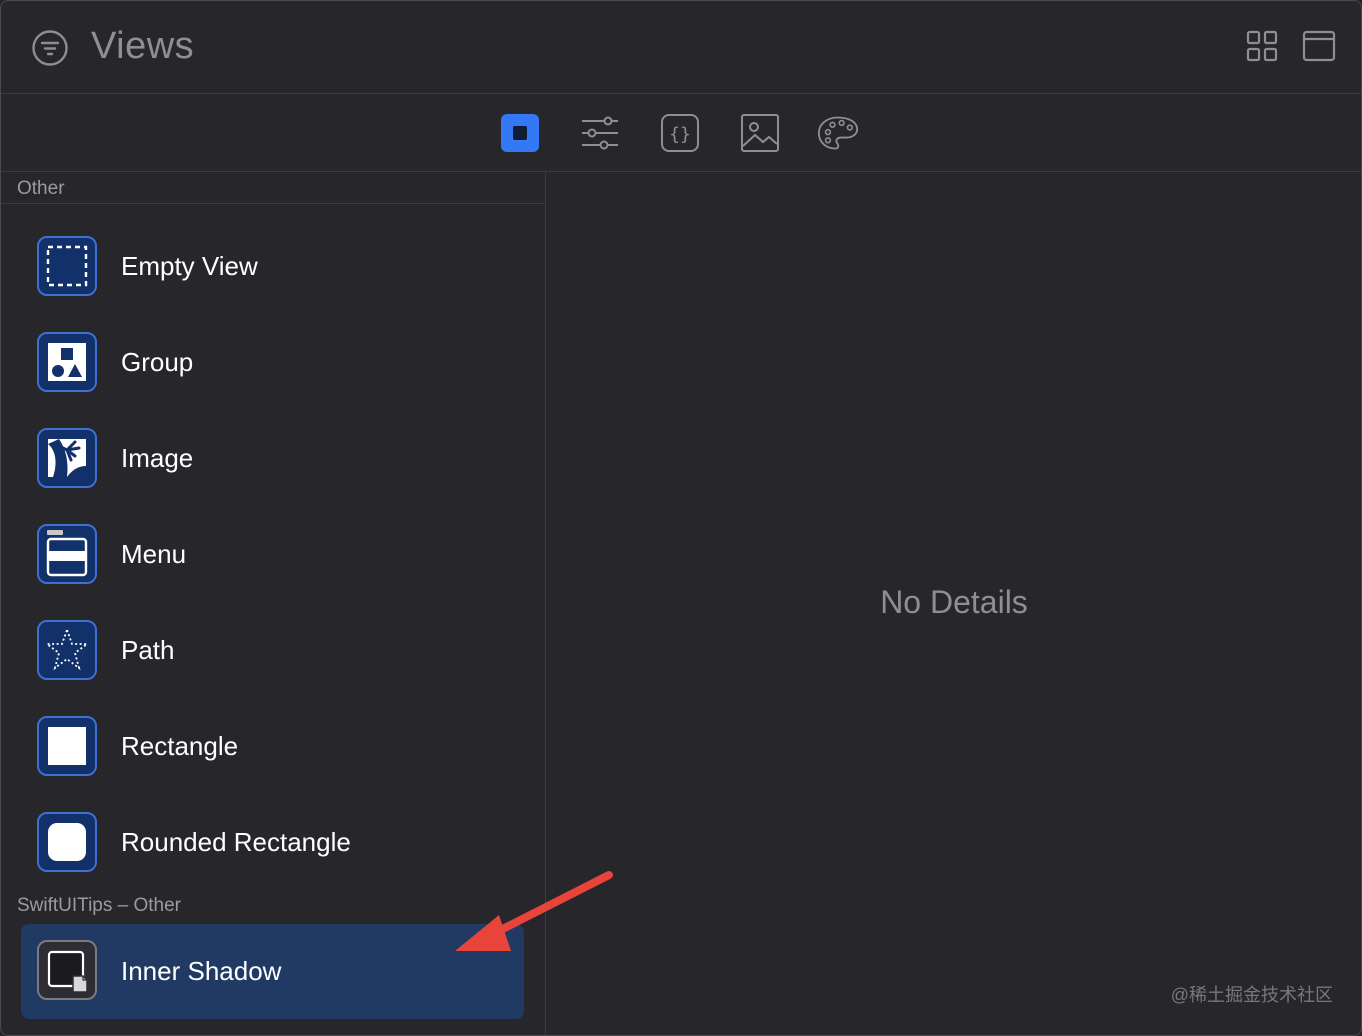 This screenshot has width=1362, height=1036. What do you see at coordinates (99, 905) in the screenshot?
I see `section-header-swiftuitips: SwiftUITips – Other` at bounding box center [99, 905].